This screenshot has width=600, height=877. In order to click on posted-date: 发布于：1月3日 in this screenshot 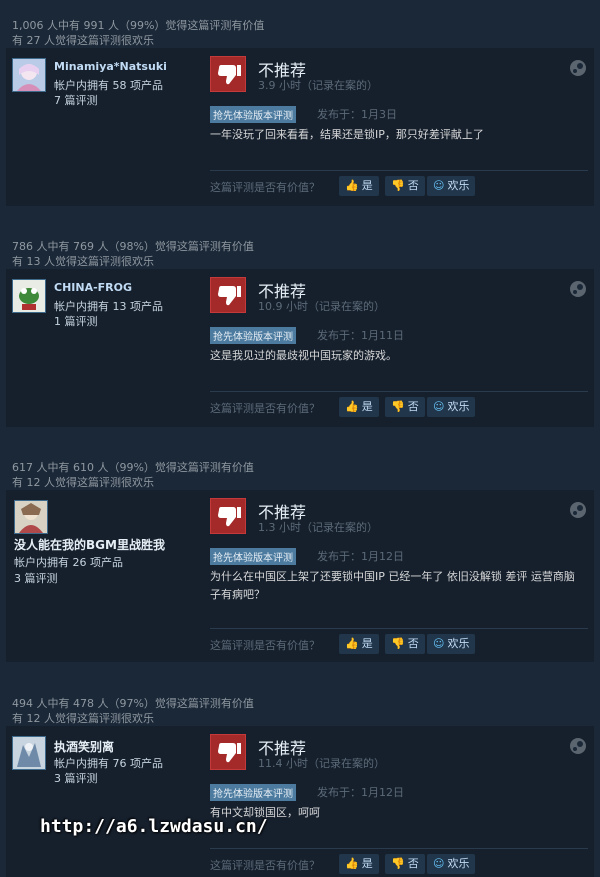, I will do `click(357, 114)`.